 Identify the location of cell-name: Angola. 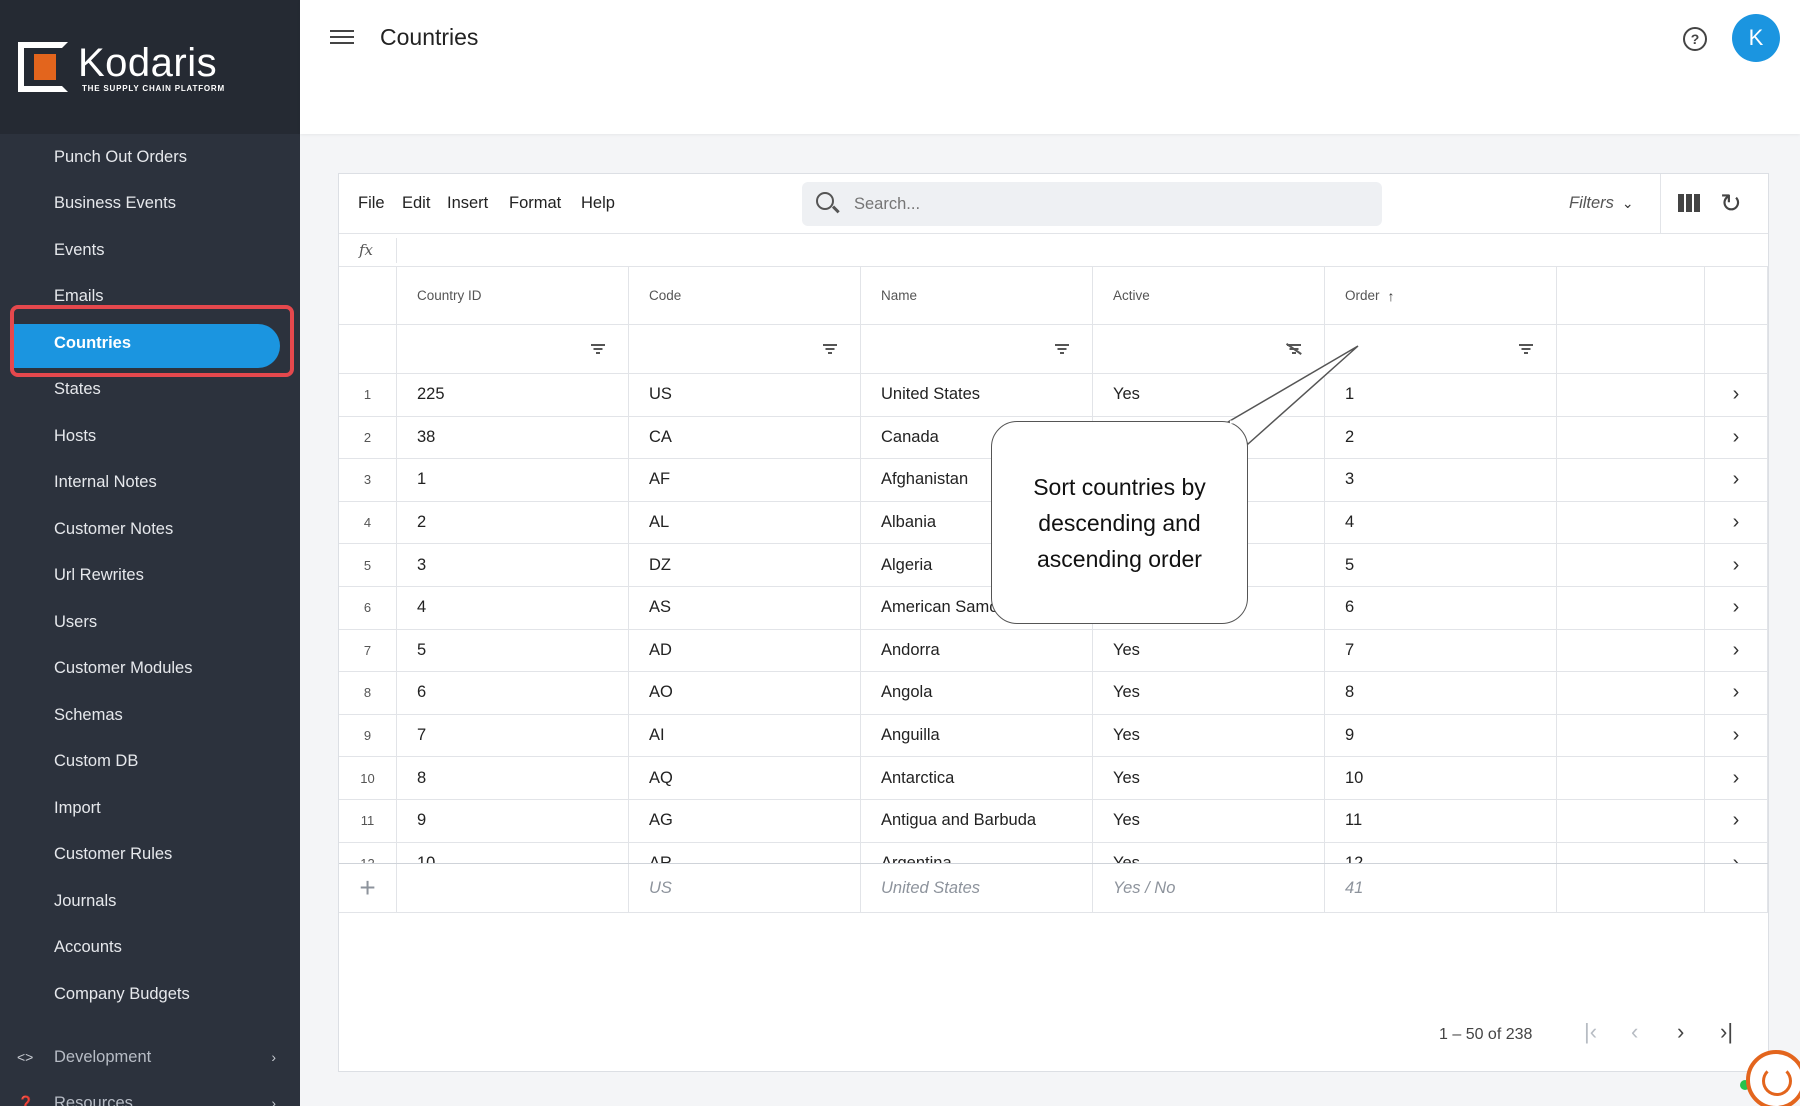
(977, 693).